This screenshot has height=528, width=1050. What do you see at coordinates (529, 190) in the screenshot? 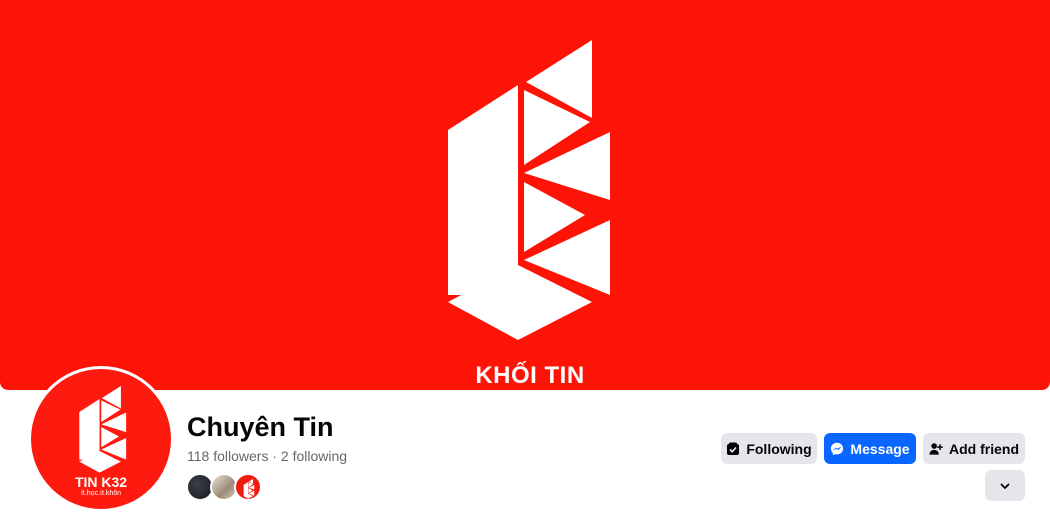
I see `khoi-tin-logo` at bounding box center [529, 190].